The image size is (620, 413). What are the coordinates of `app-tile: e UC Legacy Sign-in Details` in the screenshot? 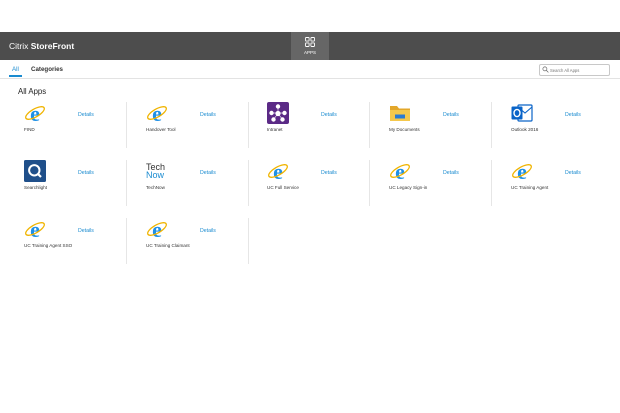 It's located at (445, 187).